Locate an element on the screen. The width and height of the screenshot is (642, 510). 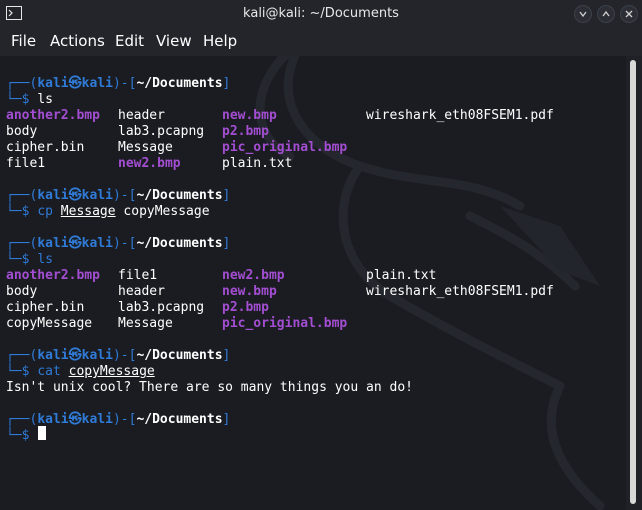
close-icon is located at coordinates (629, 14).